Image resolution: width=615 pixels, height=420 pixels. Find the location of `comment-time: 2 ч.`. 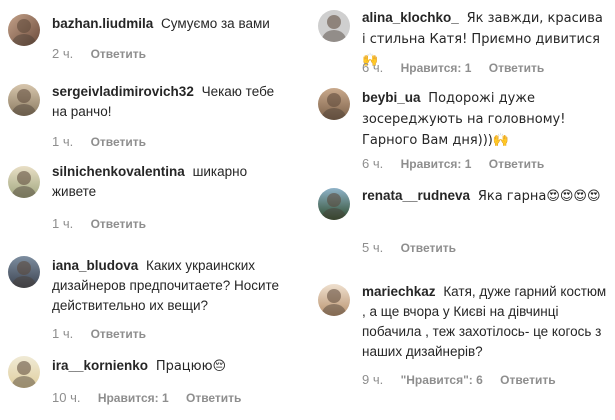

comment-time: 2 ч. is located at coordinates (62, 53).